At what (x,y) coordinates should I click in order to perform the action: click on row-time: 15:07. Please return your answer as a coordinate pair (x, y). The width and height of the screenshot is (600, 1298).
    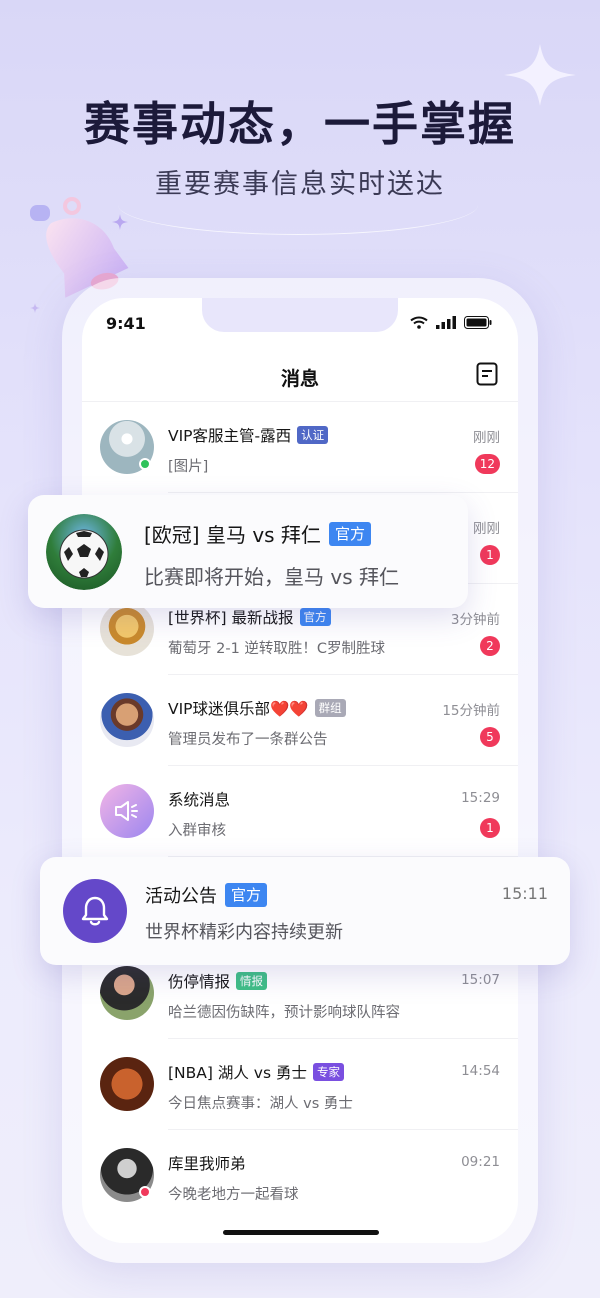
    Looking at the image, I should click on (480, 980).